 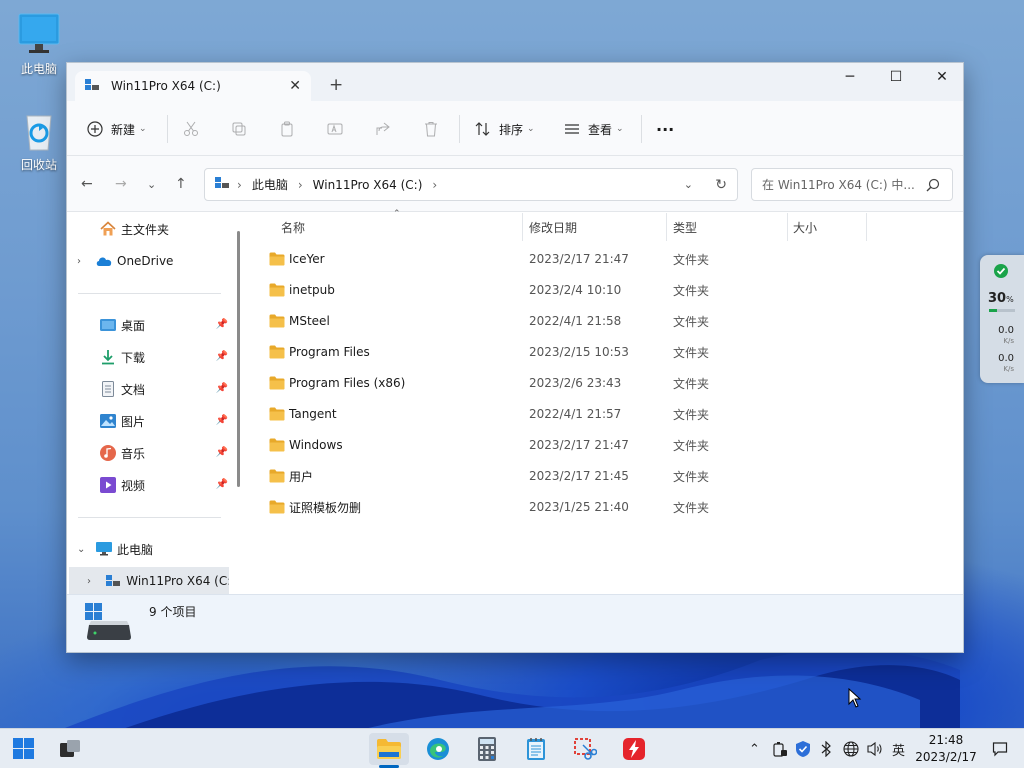 What do you see at coordinates (368, 185) in the screenshot?
I see `breadcrumb-drive: Win11Pro X64 (C:)` at bounding box center [368, 185].